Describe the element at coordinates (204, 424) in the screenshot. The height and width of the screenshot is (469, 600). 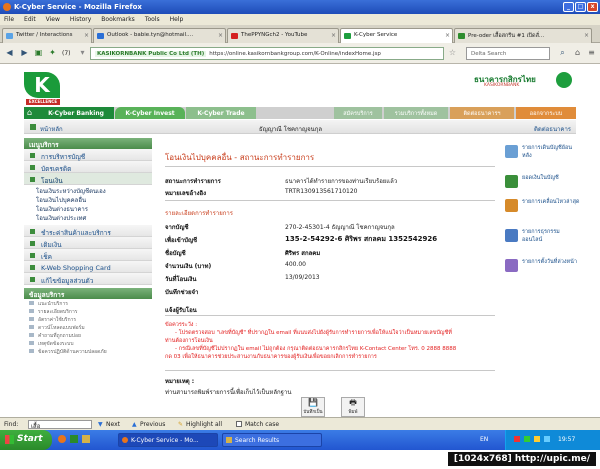
I see `highlight-all-button: Highlight all` at that location.